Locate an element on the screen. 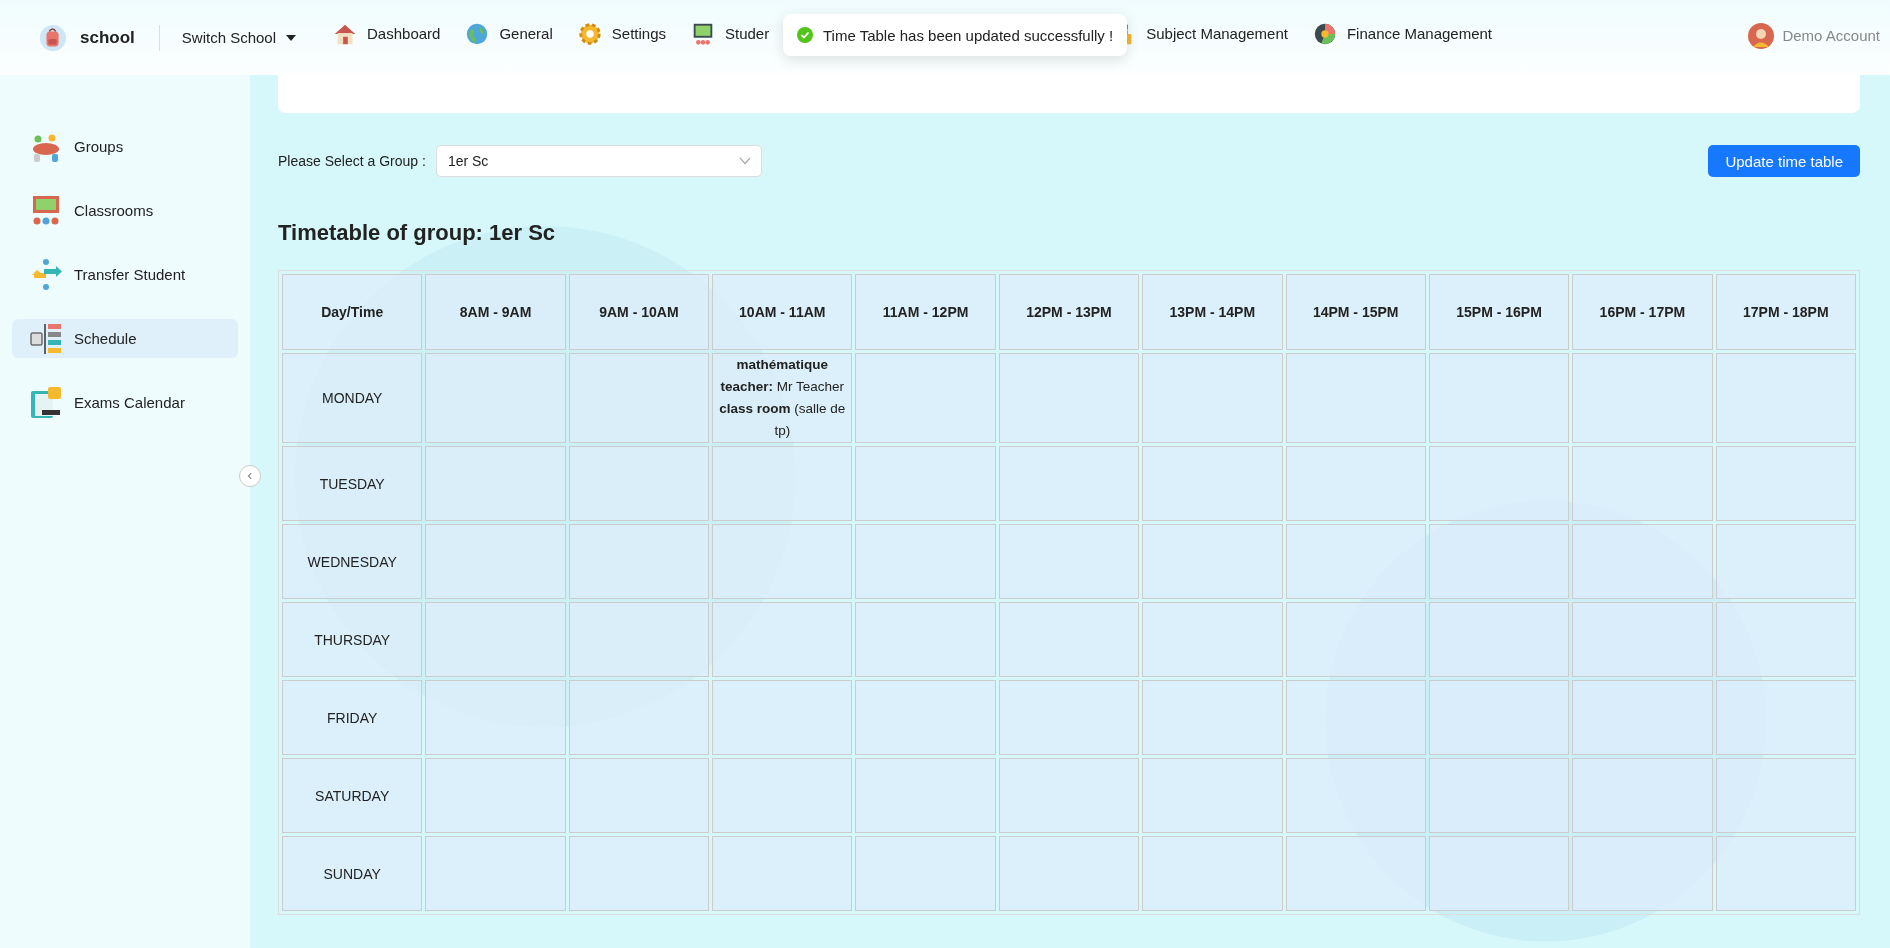  chevron-down-icon is located at coordinates (744, 161).